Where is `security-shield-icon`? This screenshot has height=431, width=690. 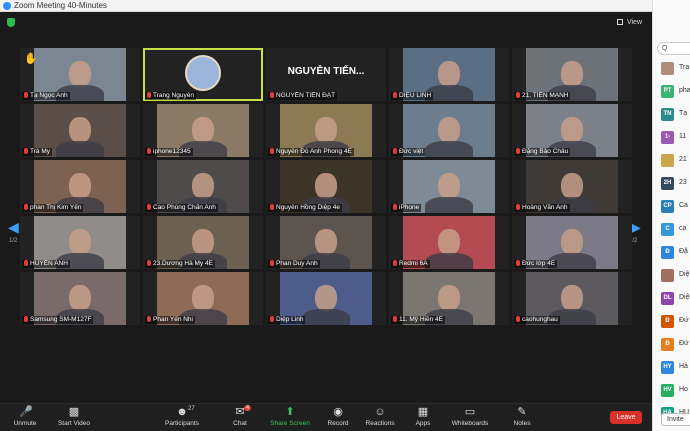
security-shield-icon is located at coordinates (11, 22).